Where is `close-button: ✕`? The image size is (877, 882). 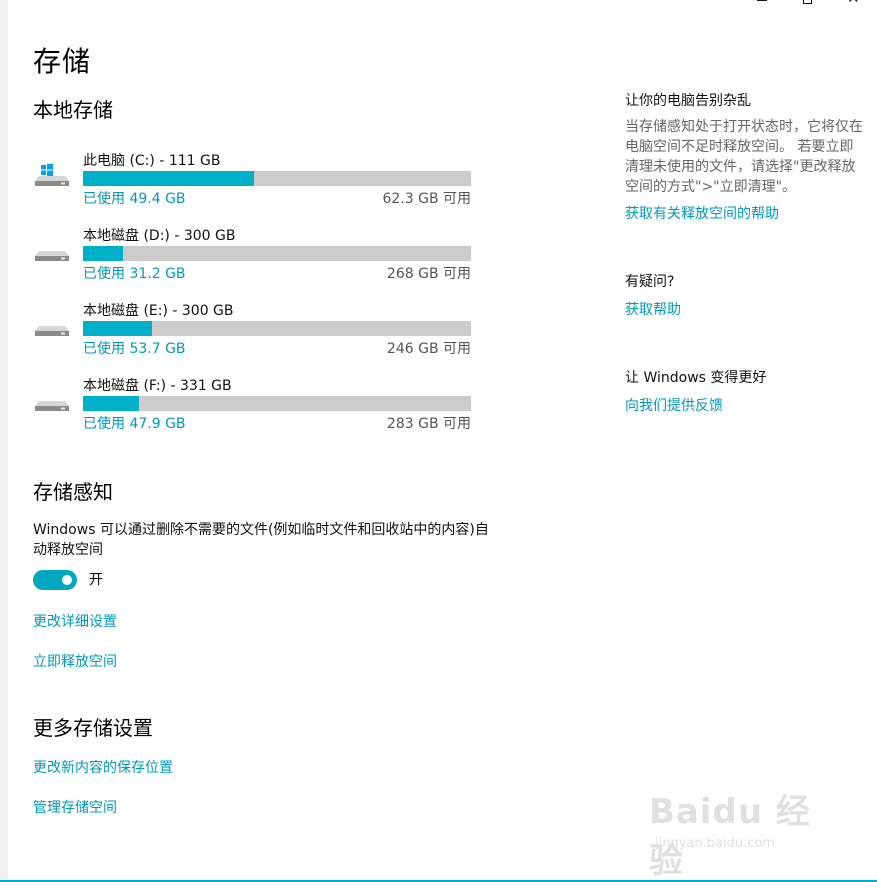
close-button: ✕ is located at coordinates (854, 7).